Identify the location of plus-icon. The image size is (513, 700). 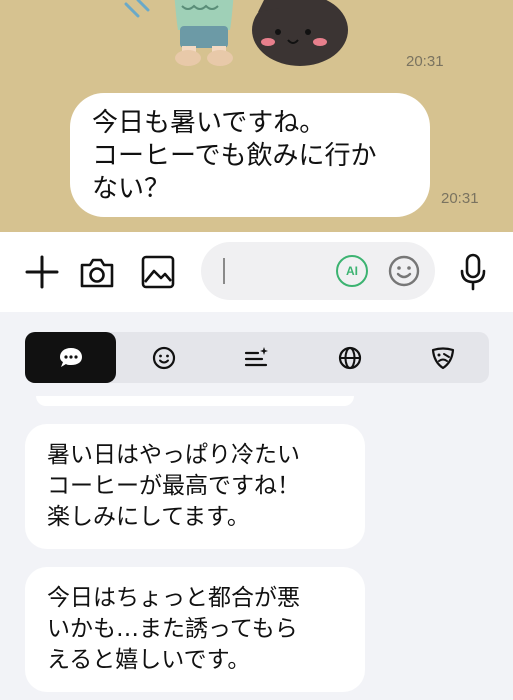
(42, 272).